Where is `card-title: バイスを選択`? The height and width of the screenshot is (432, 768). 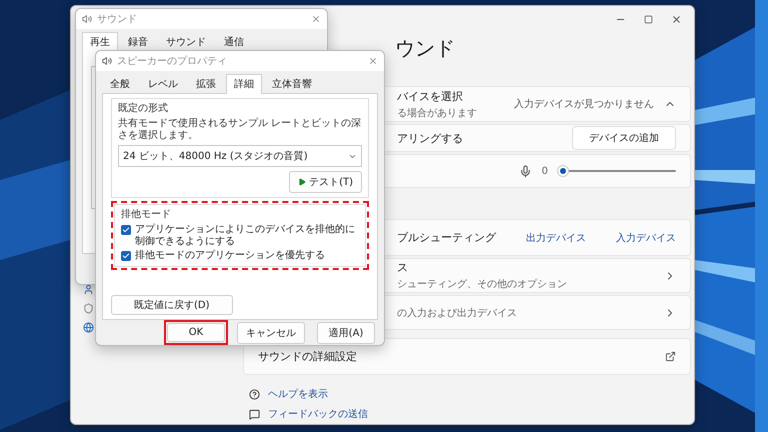
card-title: バイスを選択 is located at coordinates (430, 96).